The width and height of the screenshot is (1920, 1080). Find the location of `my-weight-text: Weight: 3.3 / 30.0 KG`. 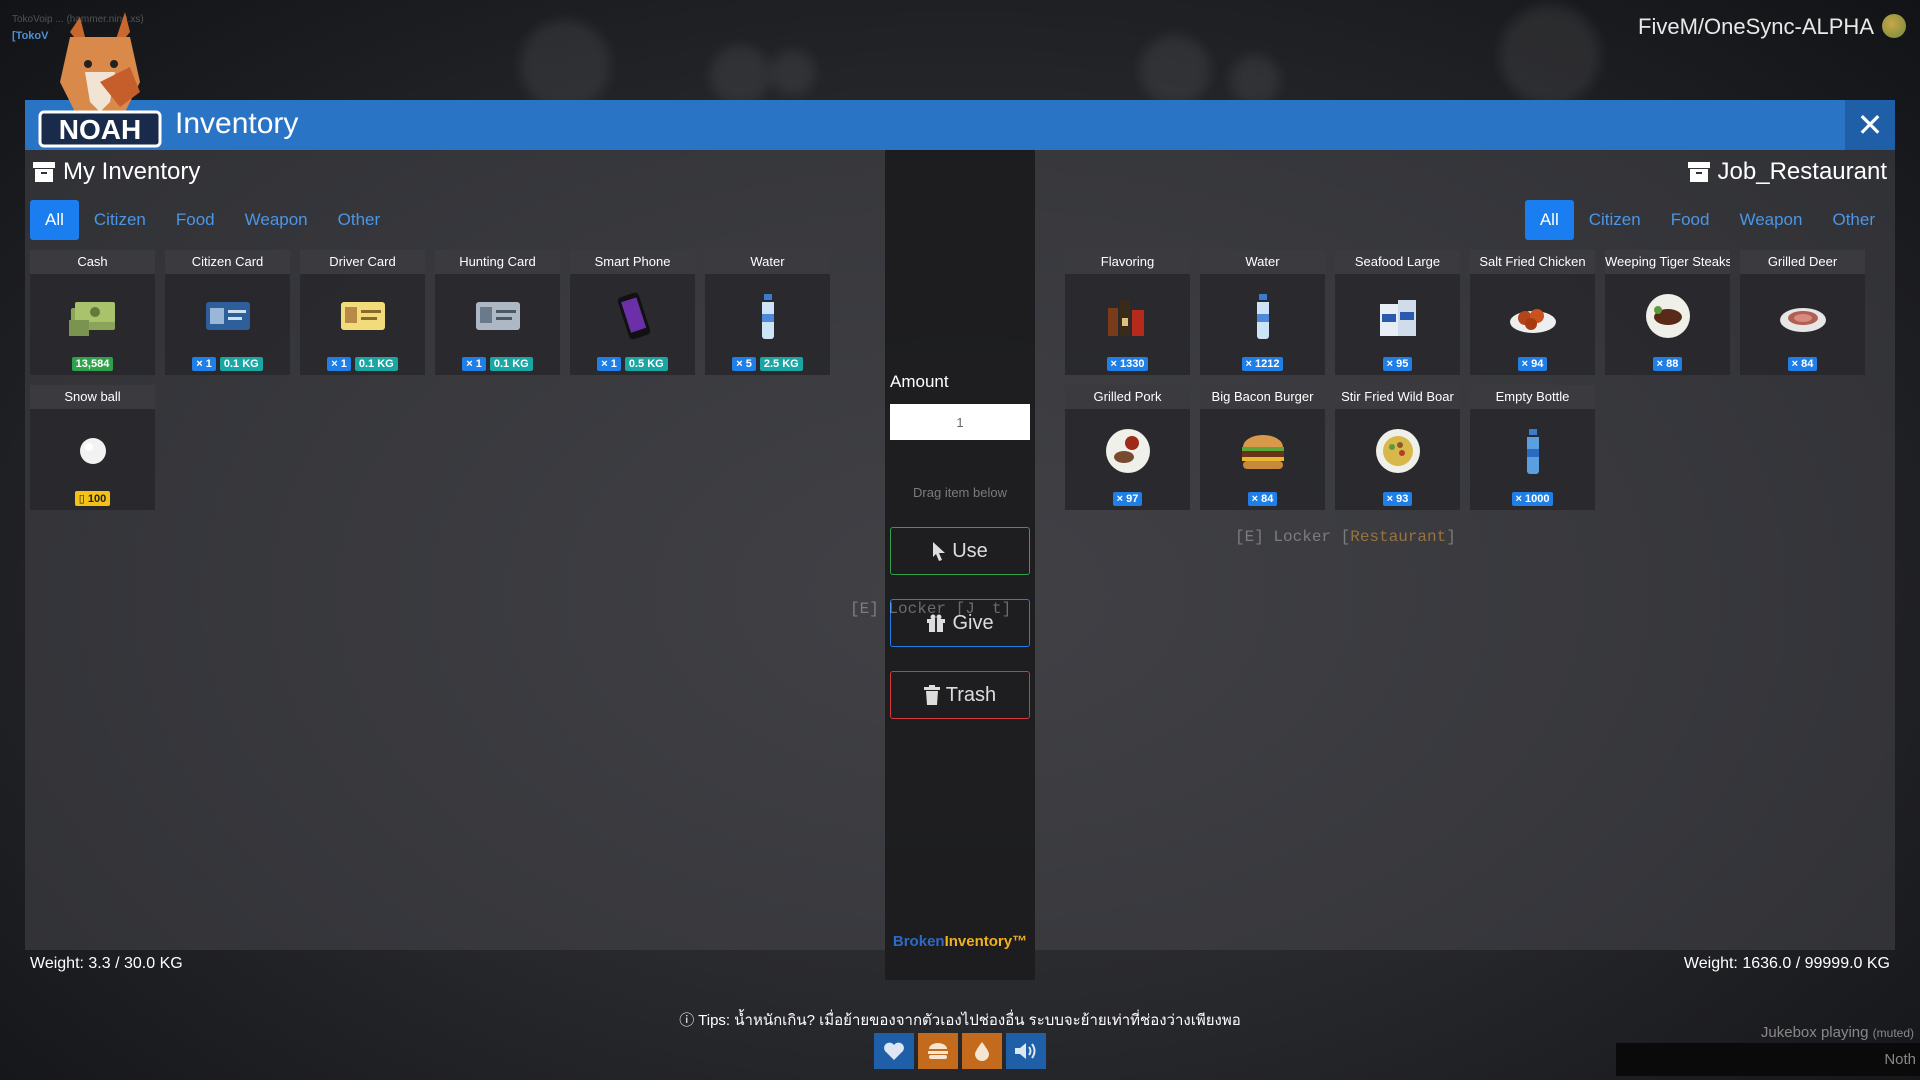

my-weight-text: Weight: 3.3 / 30.0 KG is located at coordinates (106, 963).